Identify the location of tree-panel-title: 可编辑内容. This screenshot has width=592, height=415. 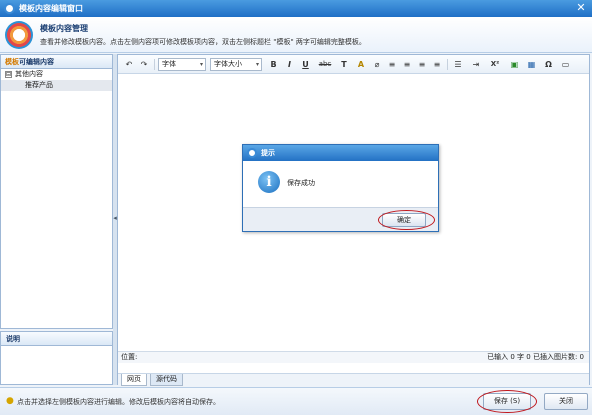
(36, 62).